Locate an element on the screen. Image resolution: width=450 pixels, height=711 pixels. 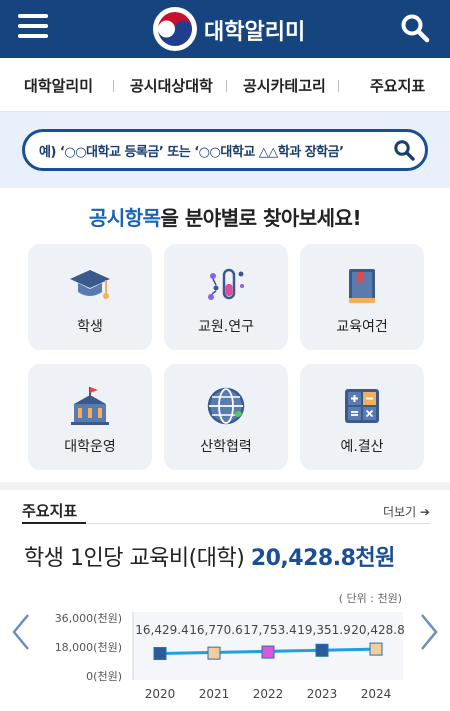
nav-item-target-universities: 공시대상대학 is located at coordinates (171, 85).